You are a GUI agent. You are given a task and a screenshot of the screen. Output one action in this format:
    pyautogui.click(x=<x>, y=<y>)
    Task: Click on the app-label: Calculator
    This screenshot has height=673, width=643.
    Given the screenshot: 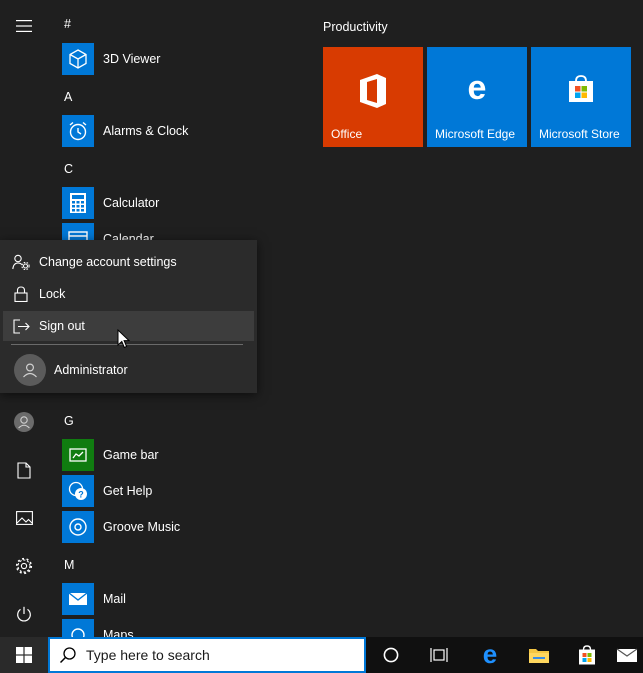 What is the action you would take?
    pyautogui.click(x=131, y=203)
    